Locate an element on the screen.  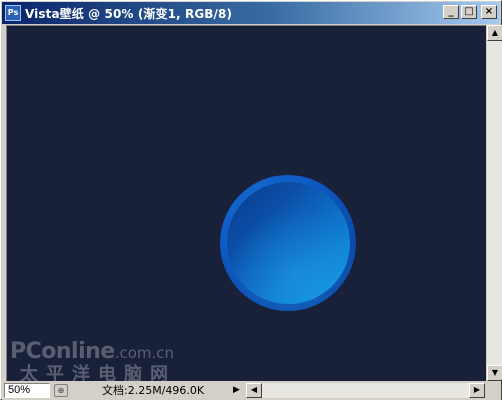
orb-glow is located at coordinates (288, 243).